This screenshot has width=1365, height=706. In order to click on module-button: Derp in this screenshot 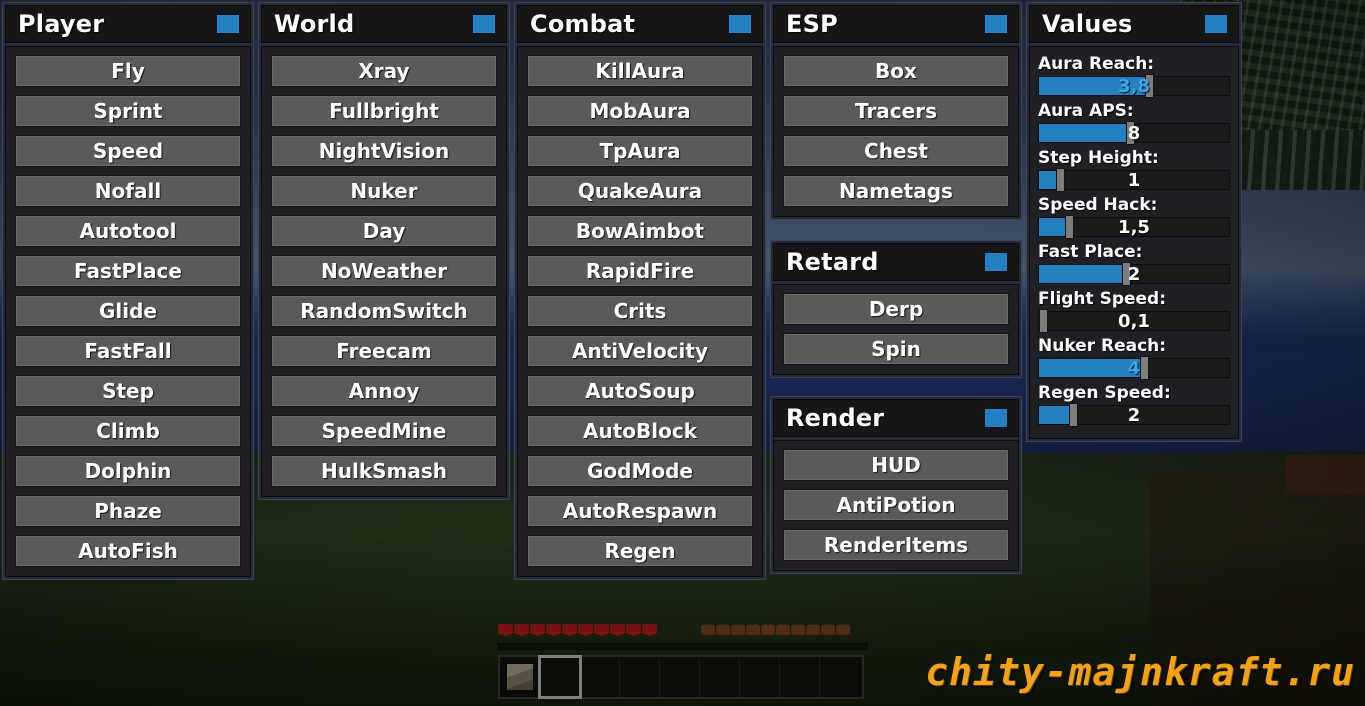, I will do `click(896, 309)`.